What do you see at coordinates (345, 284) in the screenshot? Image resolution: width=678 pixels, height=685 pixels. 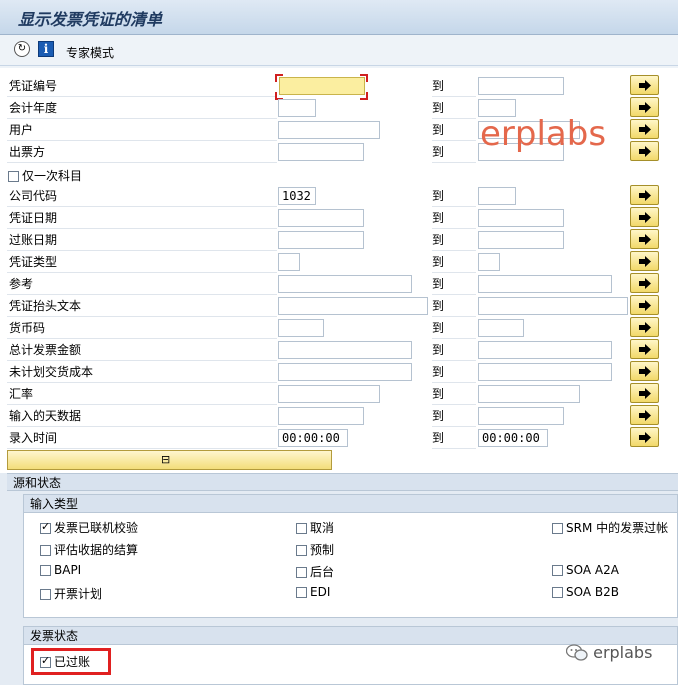 I see `reference-from-input` at bounding box center [345, 284].